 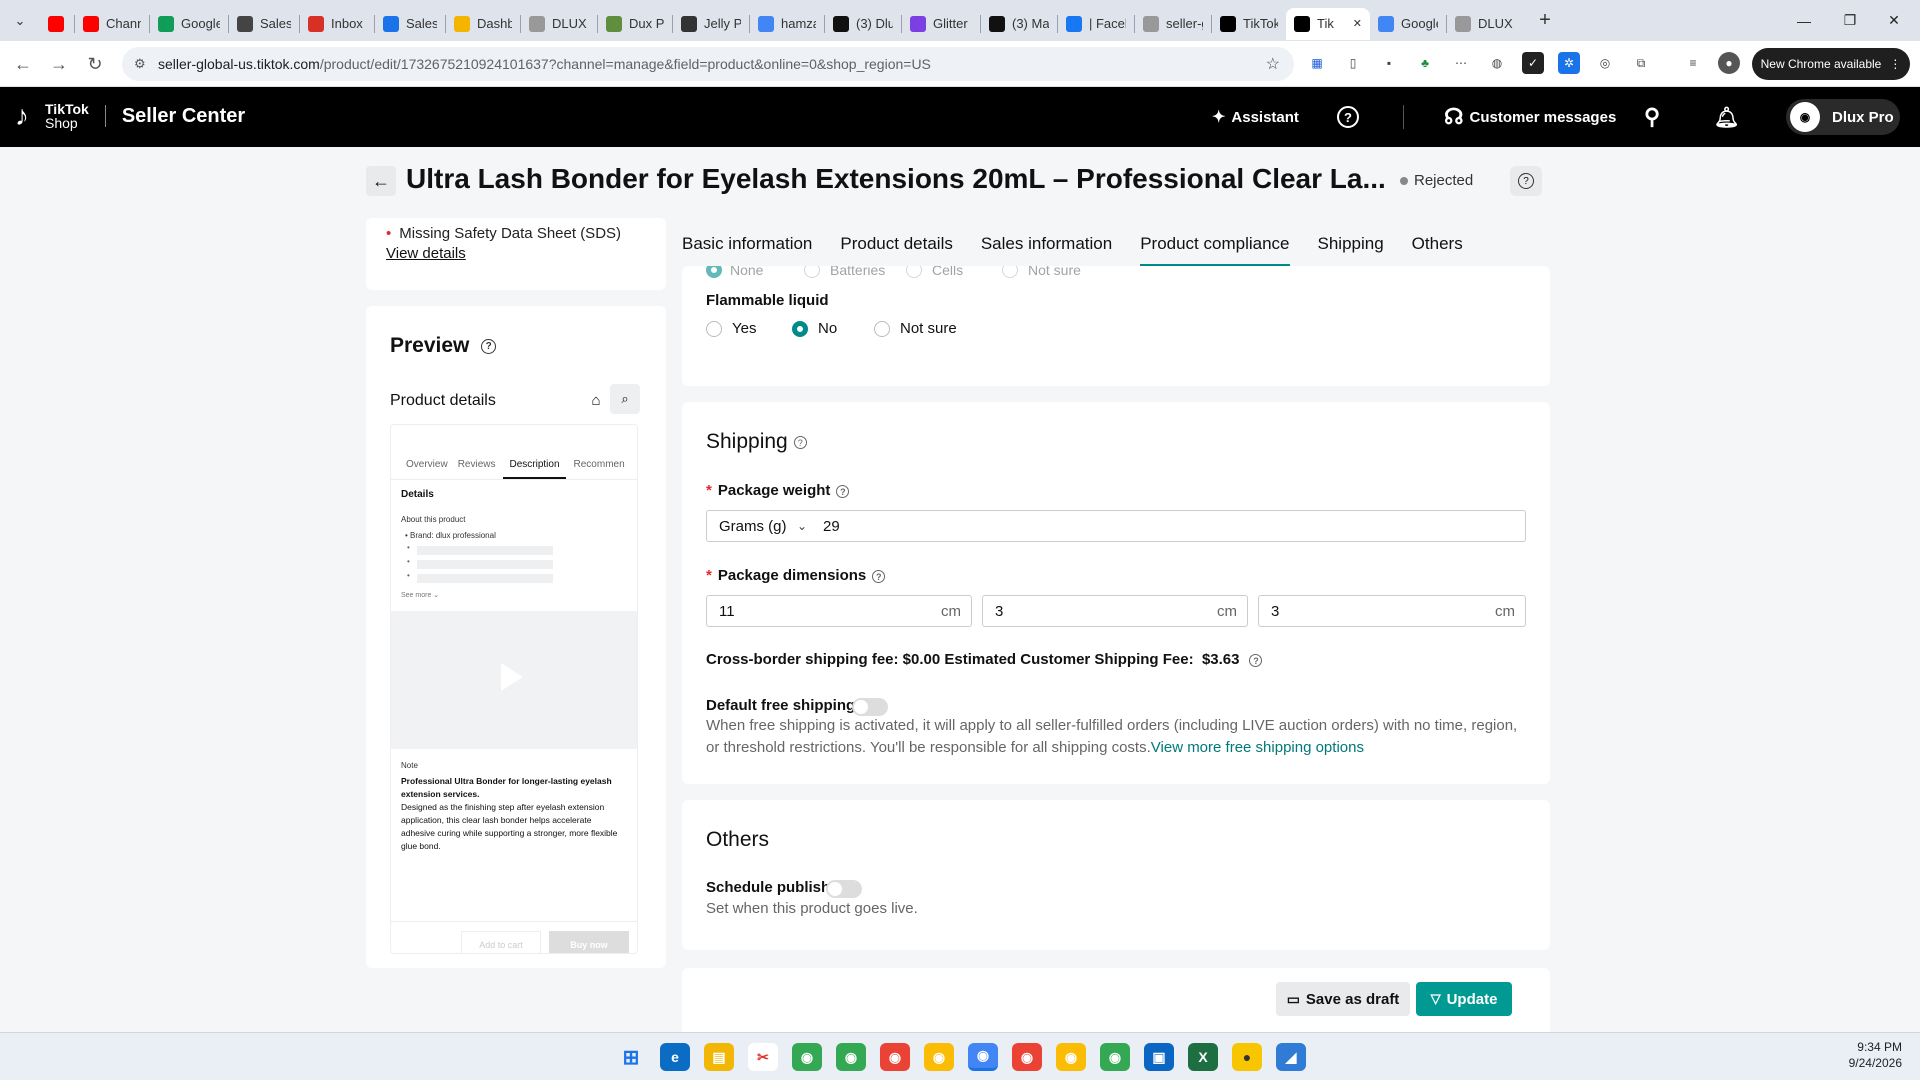 I want to click on tab-shipping: Shipping, so click(x=1351, y=244).